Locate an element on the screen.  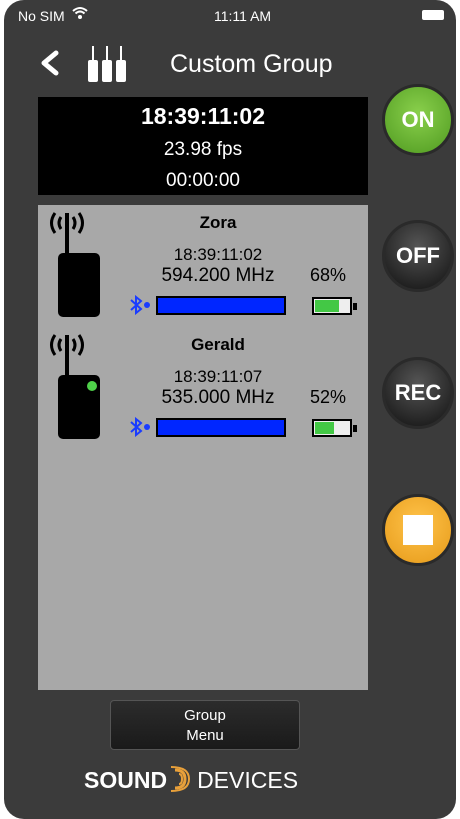
back-button is located at coordinates (53, 65).